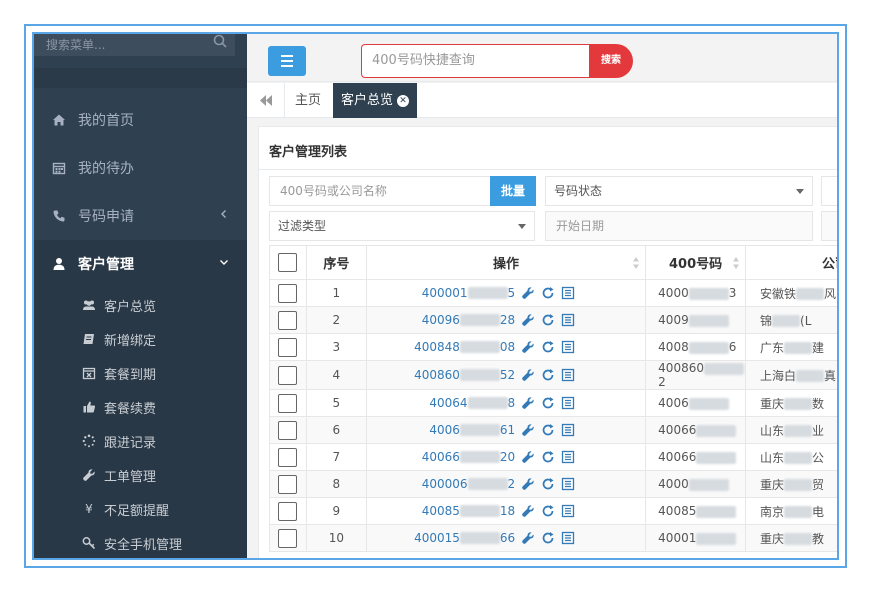  What do you see at coordinates (468, 293) in the screenshot?
I see `number-link: 400001 5` at bounding box center [468, 293].